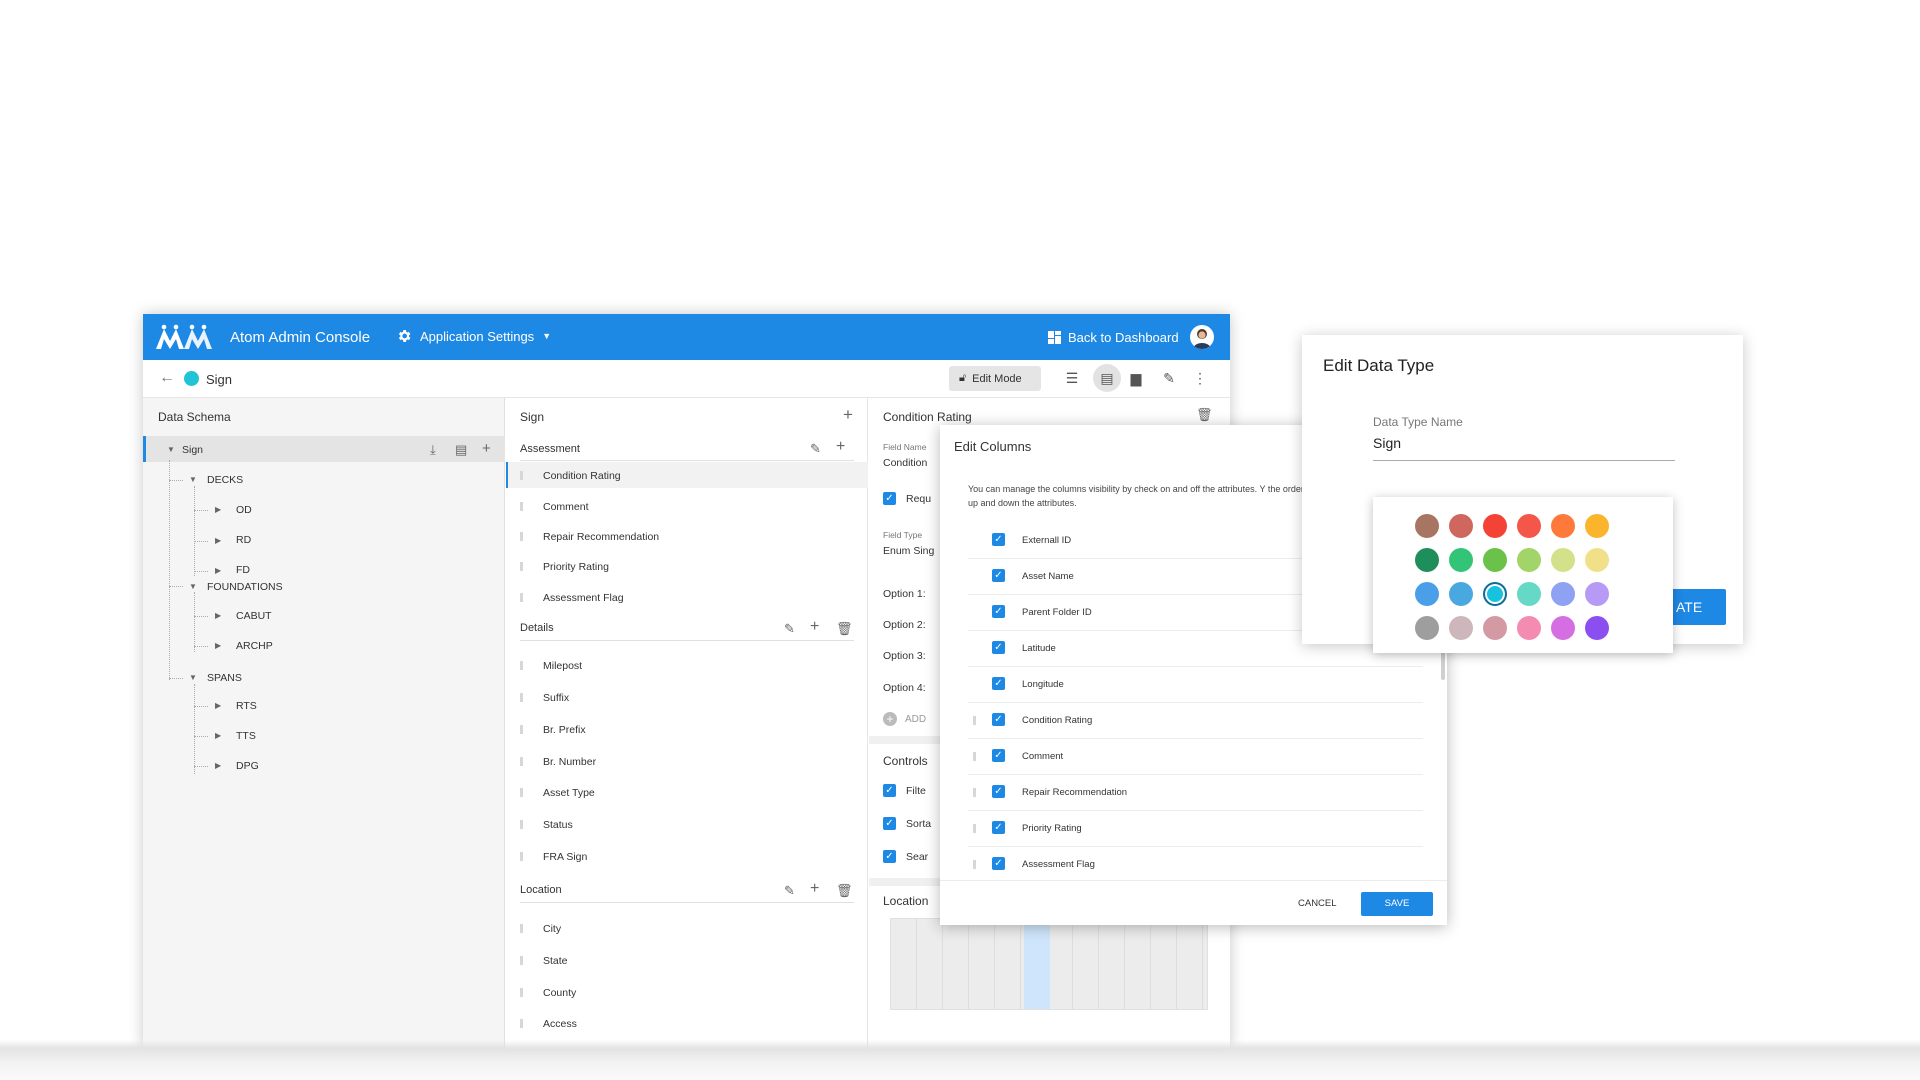  Describe the element at coordinates (246, 736) in the screenshot. I see `tree-item-tts: TTS` at that location.